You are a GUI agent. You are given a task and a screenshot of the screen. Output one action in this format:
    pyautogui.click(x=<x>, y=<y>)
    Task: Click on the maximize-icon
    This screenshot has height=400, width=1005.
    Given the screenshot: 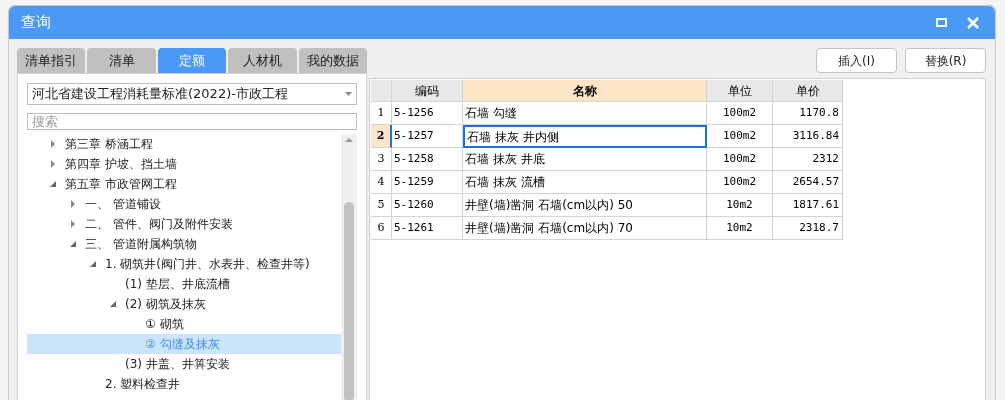 What is the action you would take?
    pyautogui.click(x=941, y=22)
    